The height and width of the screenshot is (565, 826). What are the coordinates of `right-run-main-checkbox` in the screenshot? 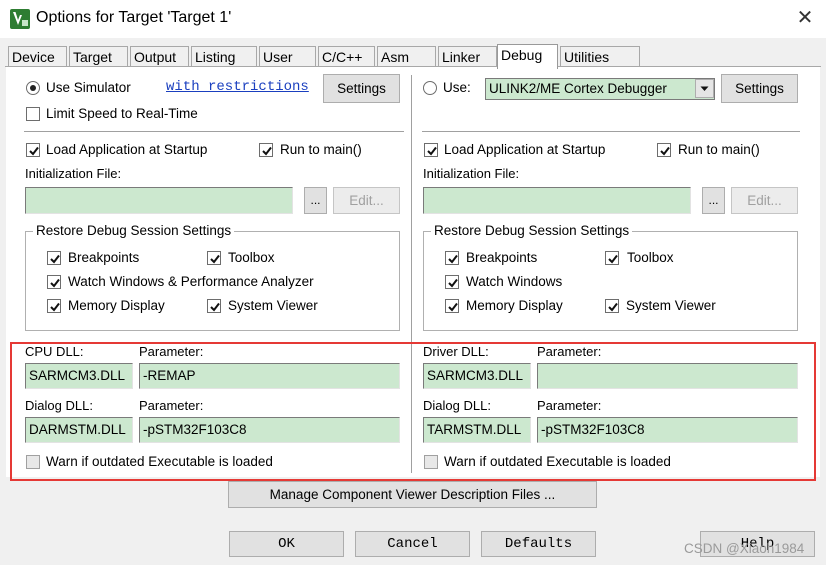 It's located at (664, 150).